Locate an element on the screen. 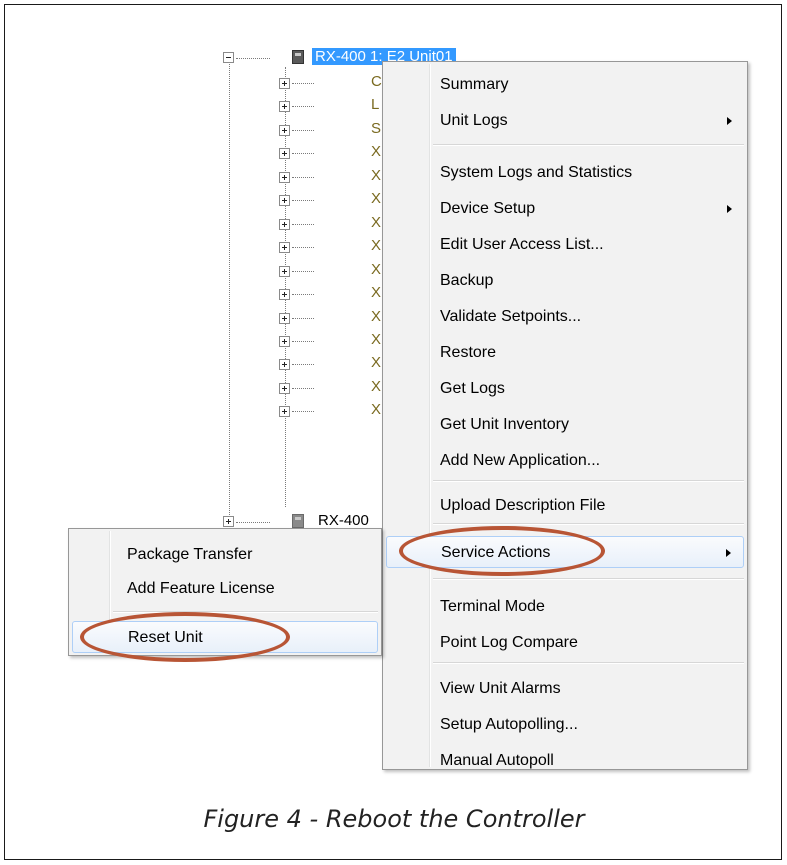 Image resolution: width=787 pixels, height=865 pixels. tree-node-unit: RX-400 is located at coordinates (343, 520).